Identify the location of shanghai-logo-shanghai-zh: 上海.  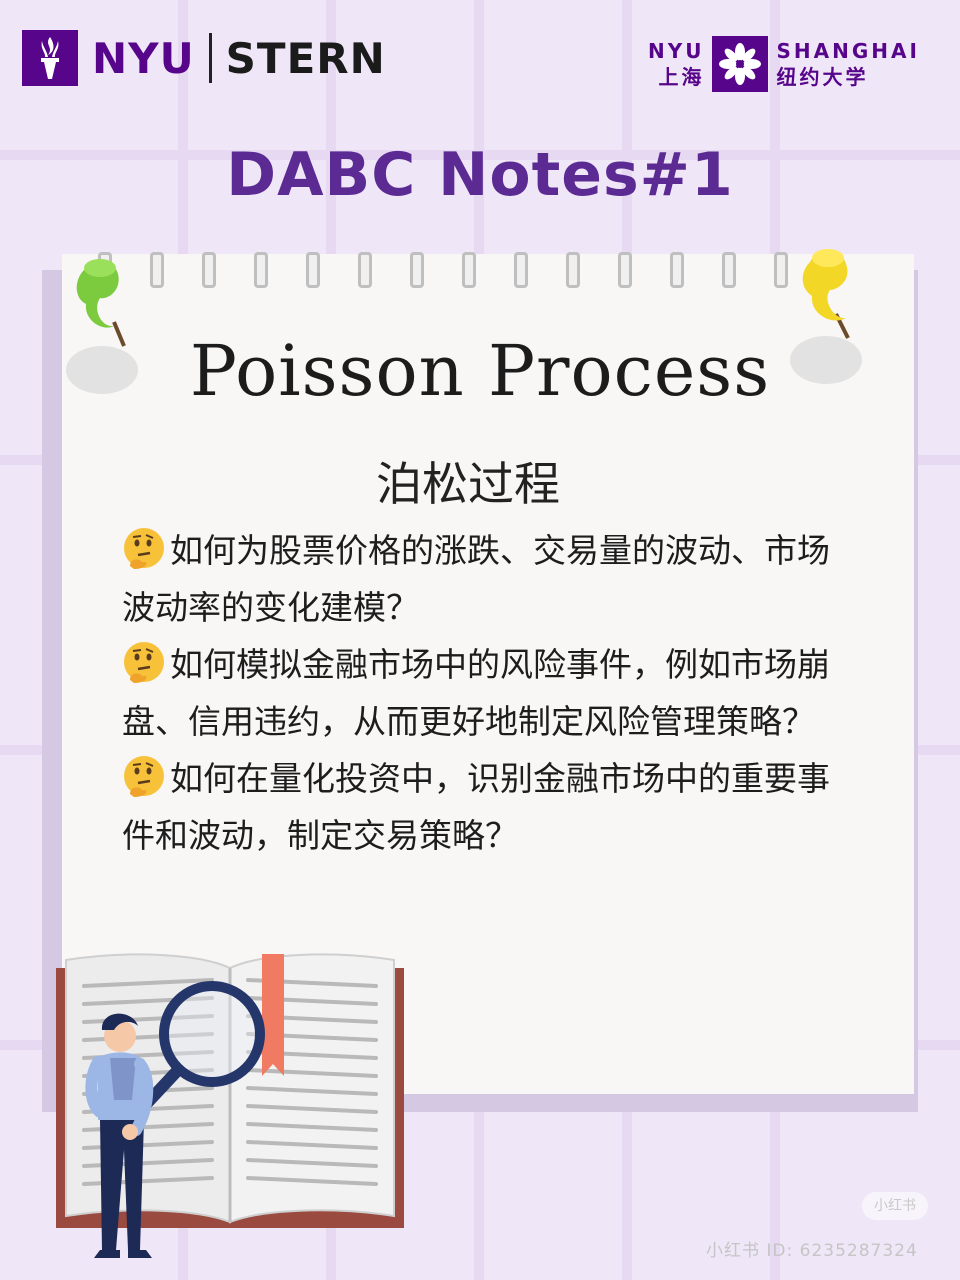
(681, 77).